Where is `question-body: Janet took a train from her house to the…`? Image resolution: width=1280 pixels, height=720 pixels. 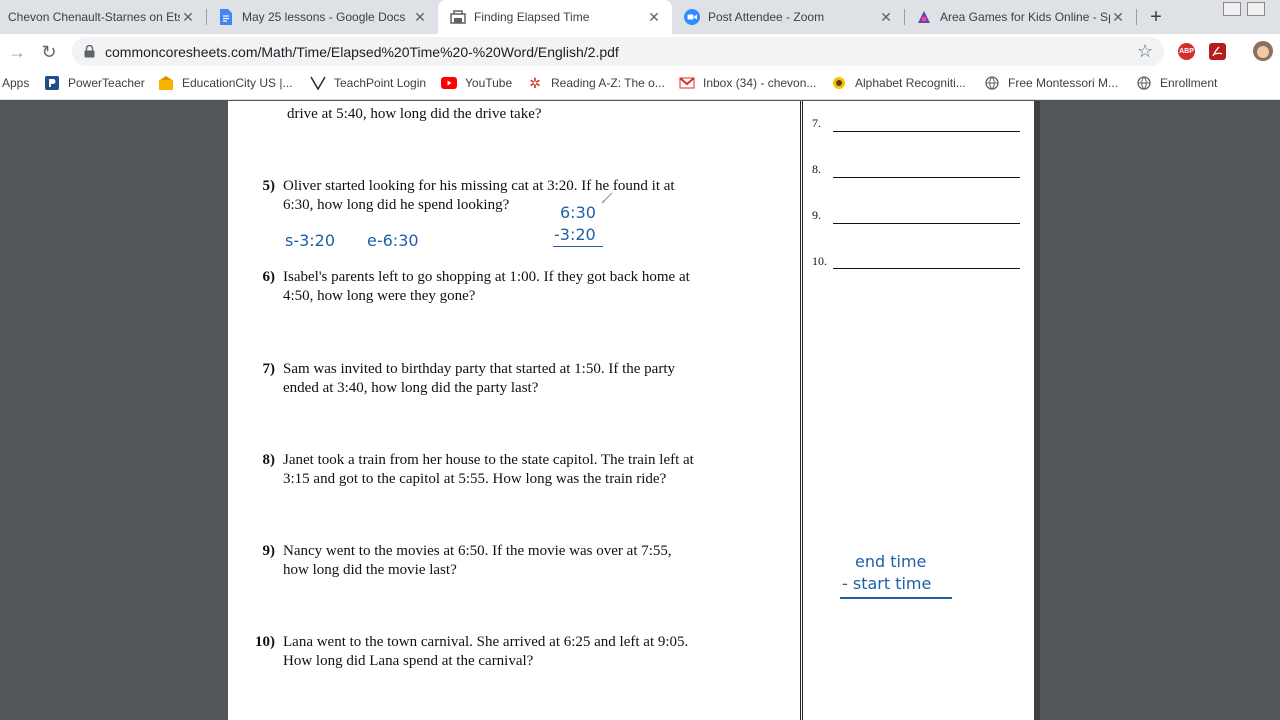
question-body: Janet took a train from her house to the… is located at coordinates (508, 470).